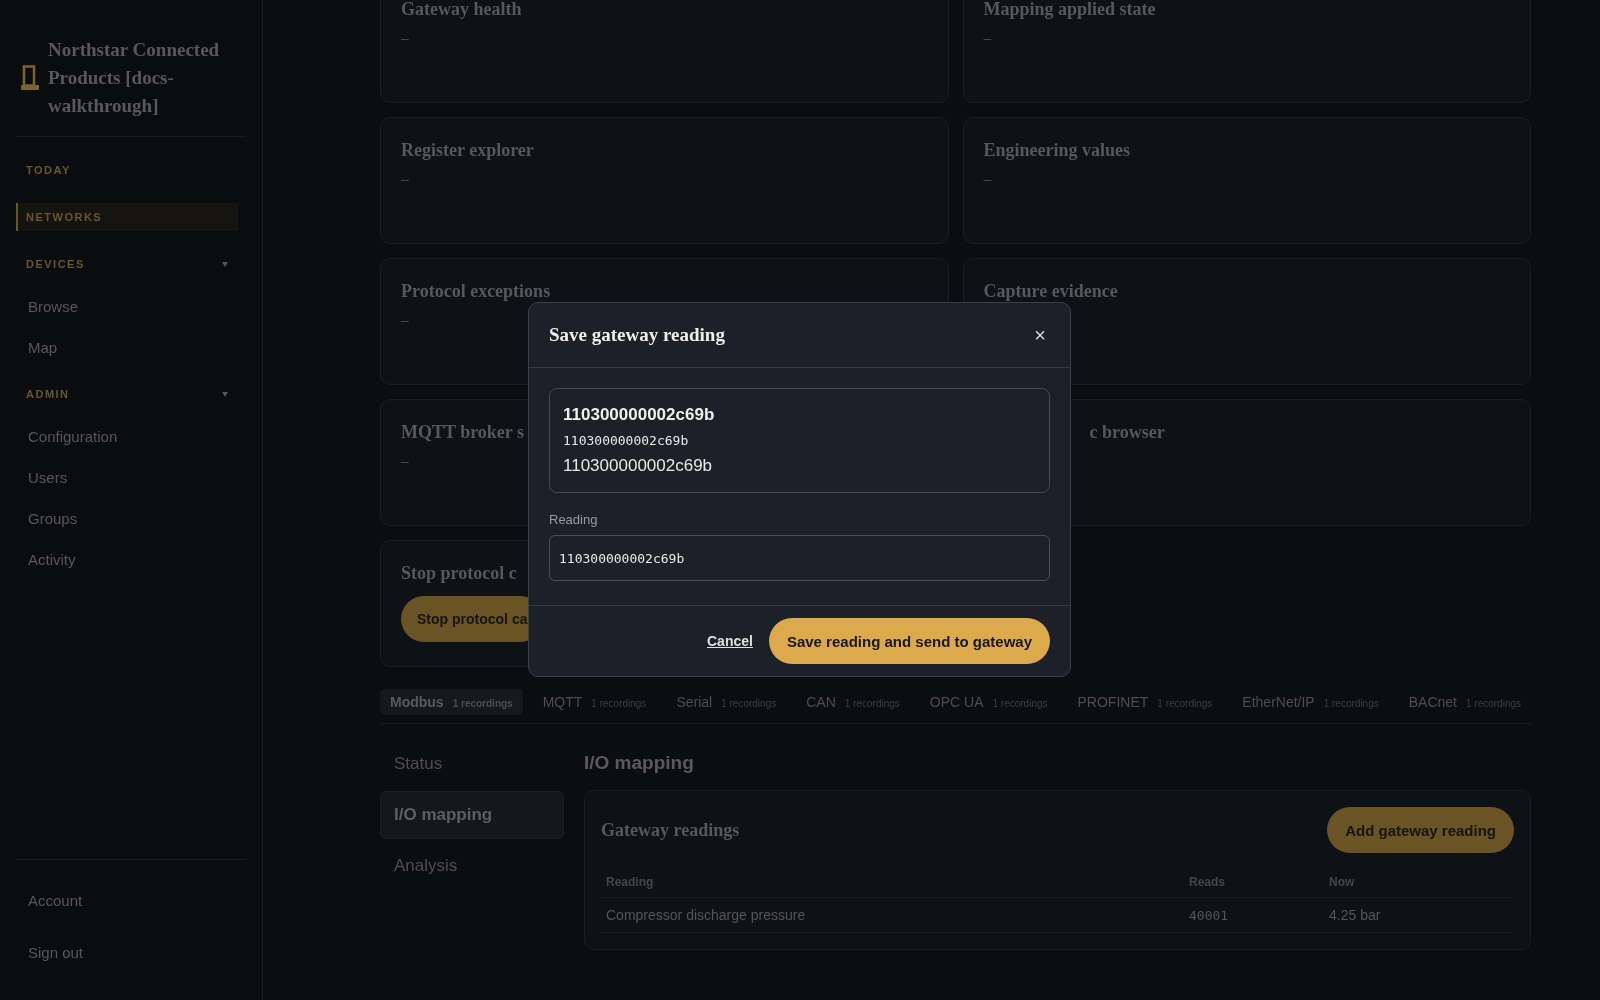 This screenshot has width=1600, height=1000. I want to click on tab-label: BACnet, so click(1432, 702).